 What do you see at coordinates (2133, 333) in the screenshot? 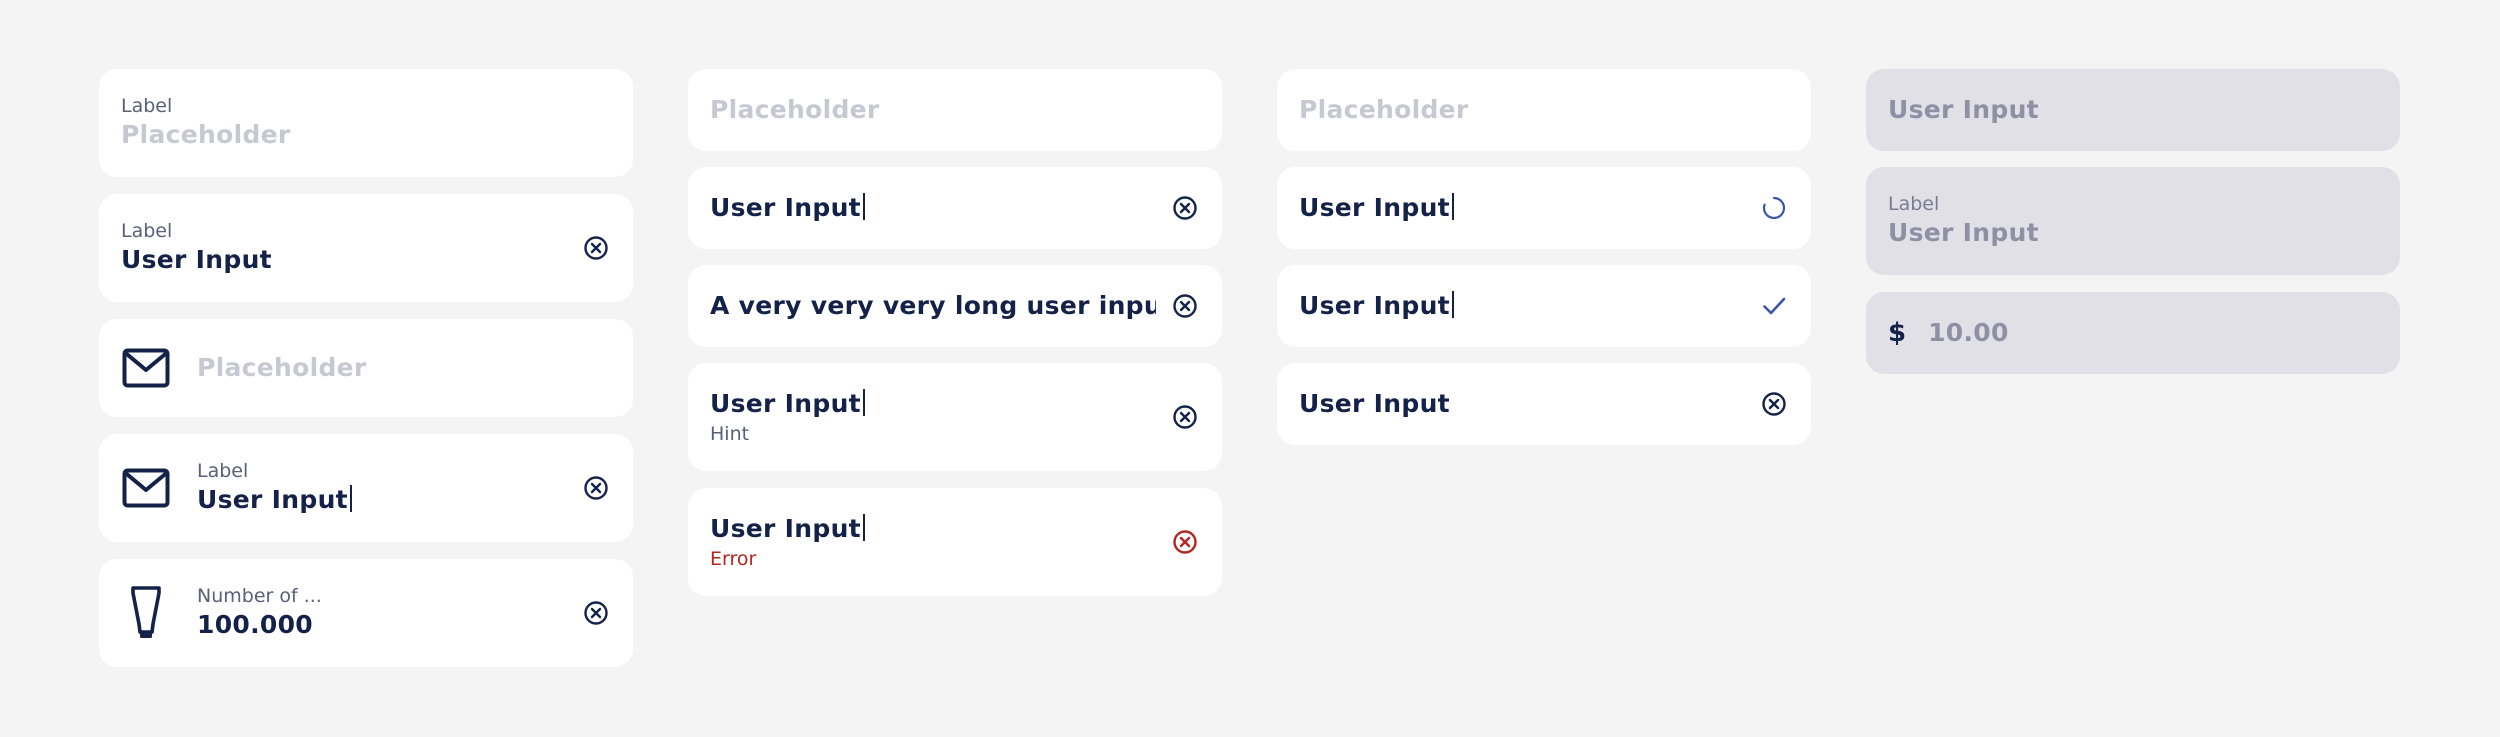
I see `disabled-currency-field: $ 10.00` at bounding box center [2133, 333].